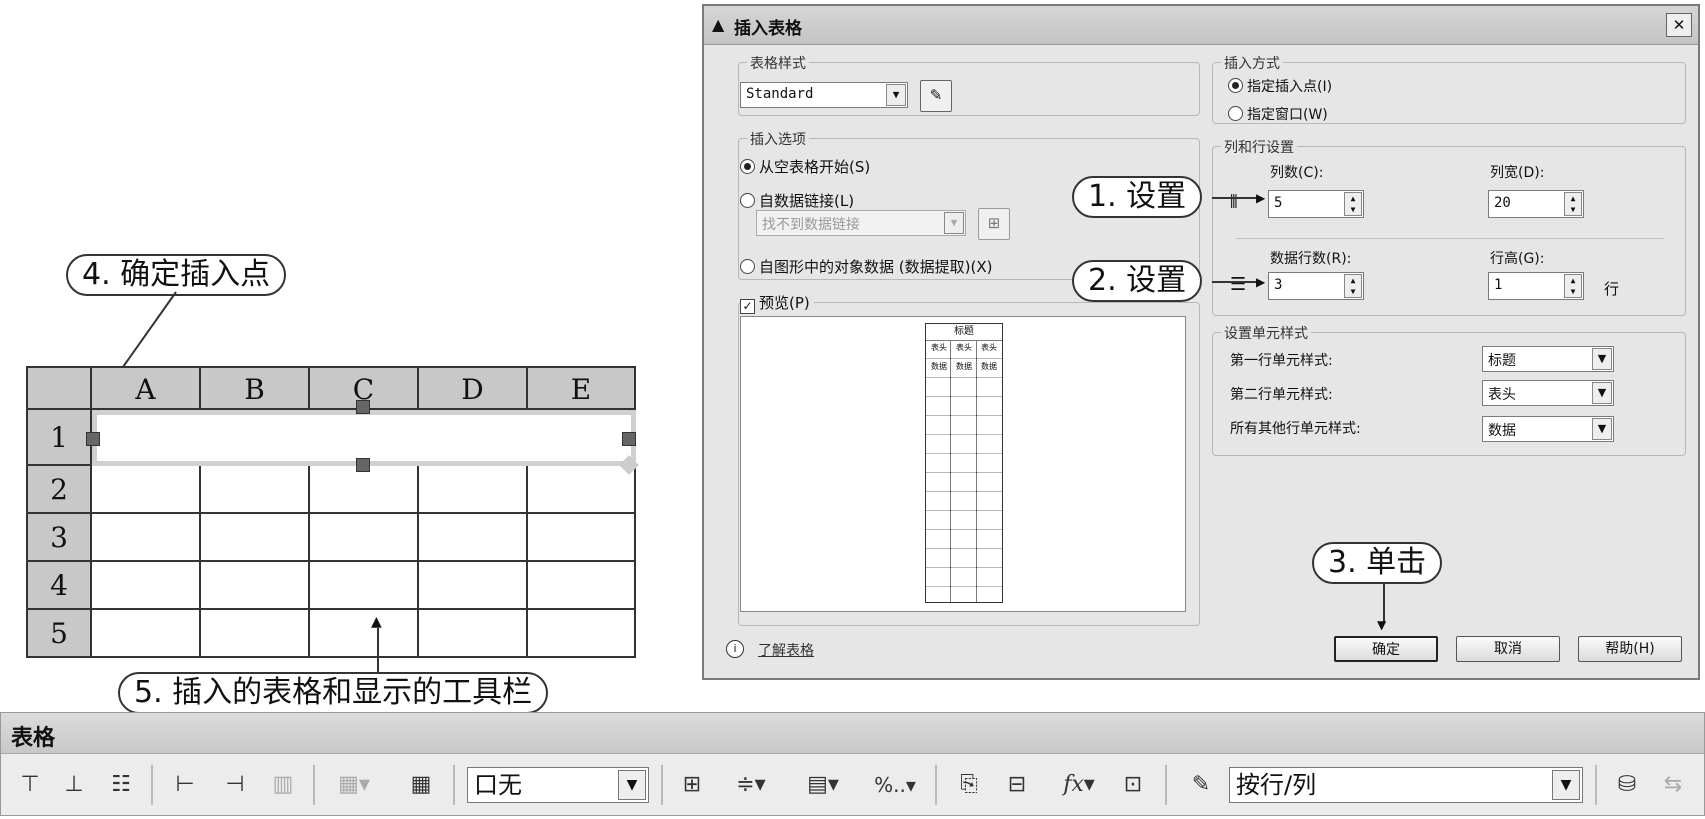  What do you see at coordinates (824, 95) in the screenshot?
I see `table-style-select: Standard ▼` at bounding box center [824, 95].